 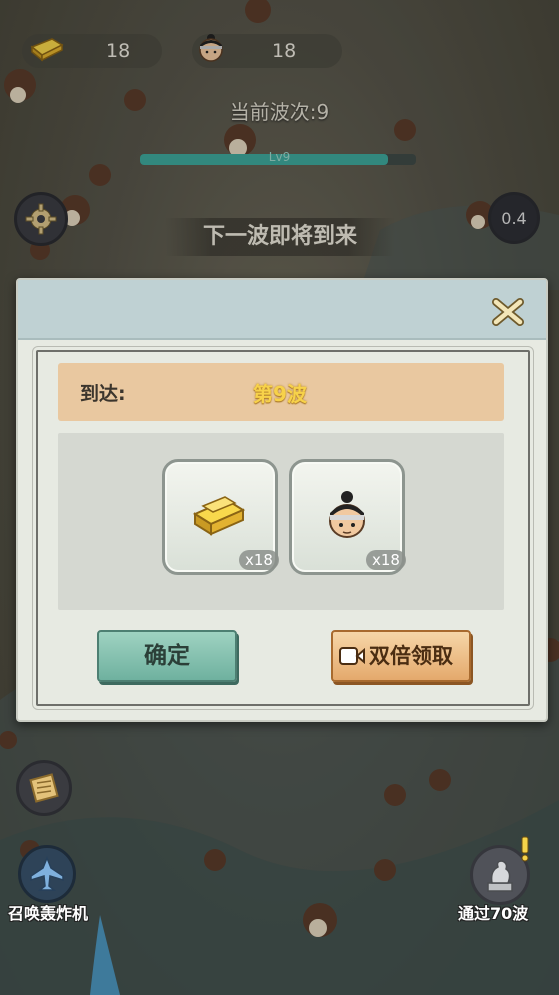 I want to click on reward-card-recruit: x18, so click(x=347, y=517).